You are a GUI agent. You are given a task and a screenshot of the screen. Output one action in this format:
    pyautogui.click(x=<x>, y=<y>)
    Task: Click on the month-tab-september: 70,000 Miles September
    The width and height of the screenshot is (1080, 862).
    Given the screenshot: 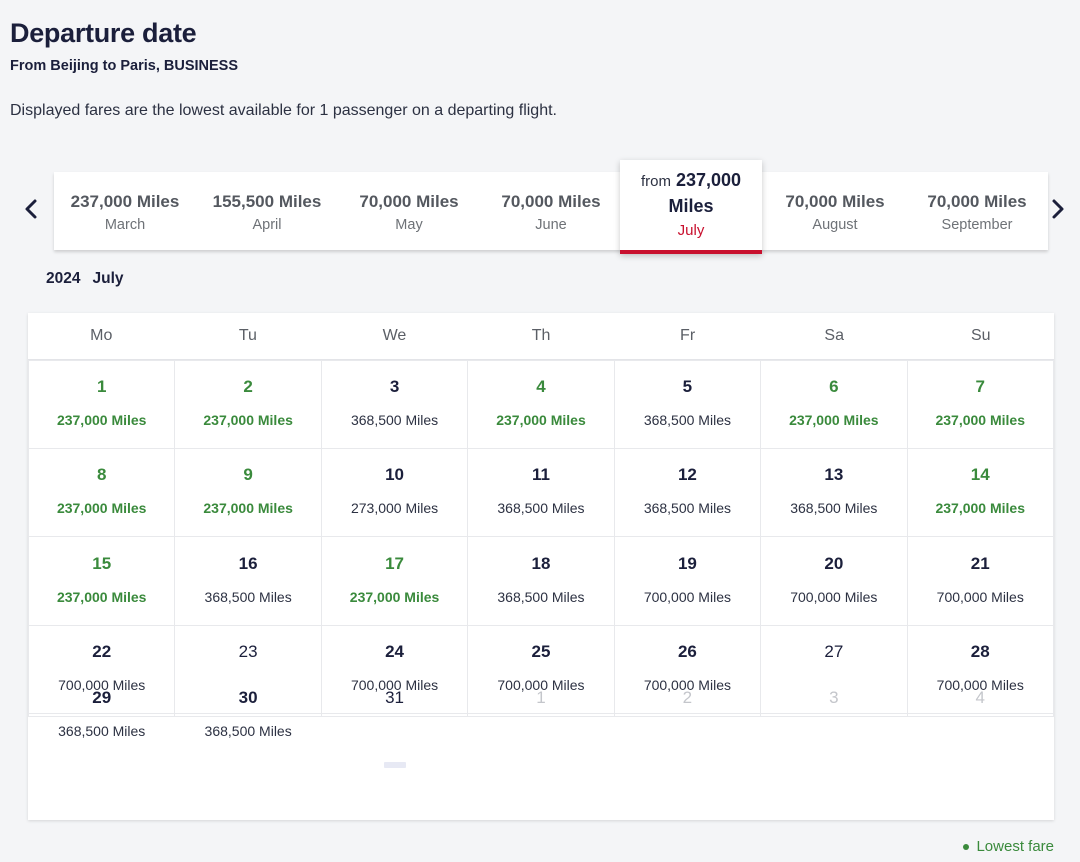 What is the action you would take?
    pyautogui.click(x=977, y=211)
    